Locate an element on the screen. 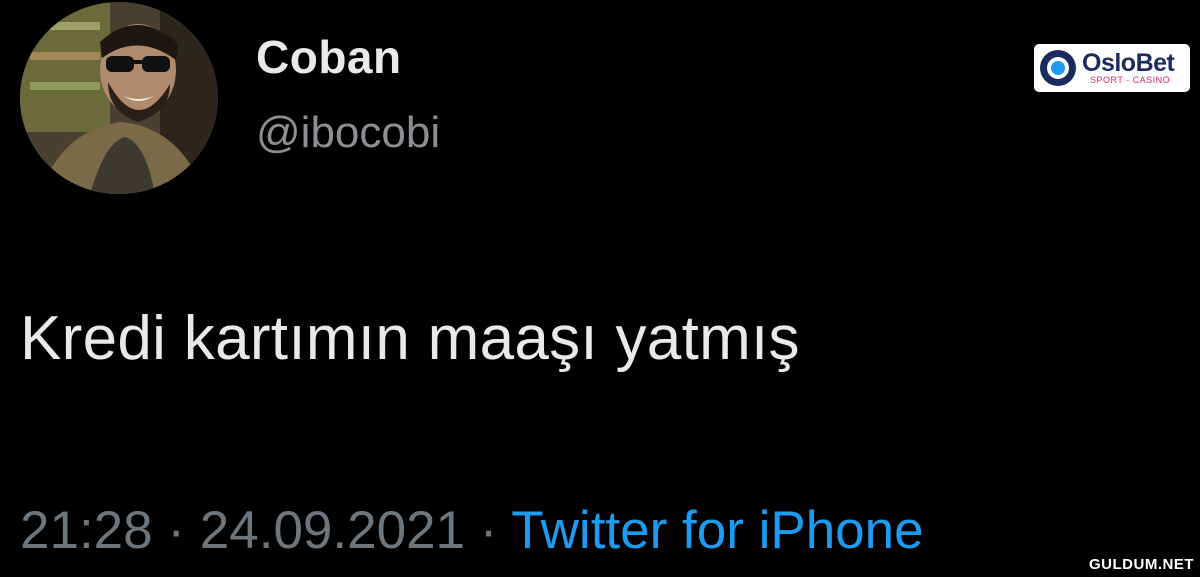 The image size is (1200, 577). logo-ring-icon is located at coordinates (1058, 68).